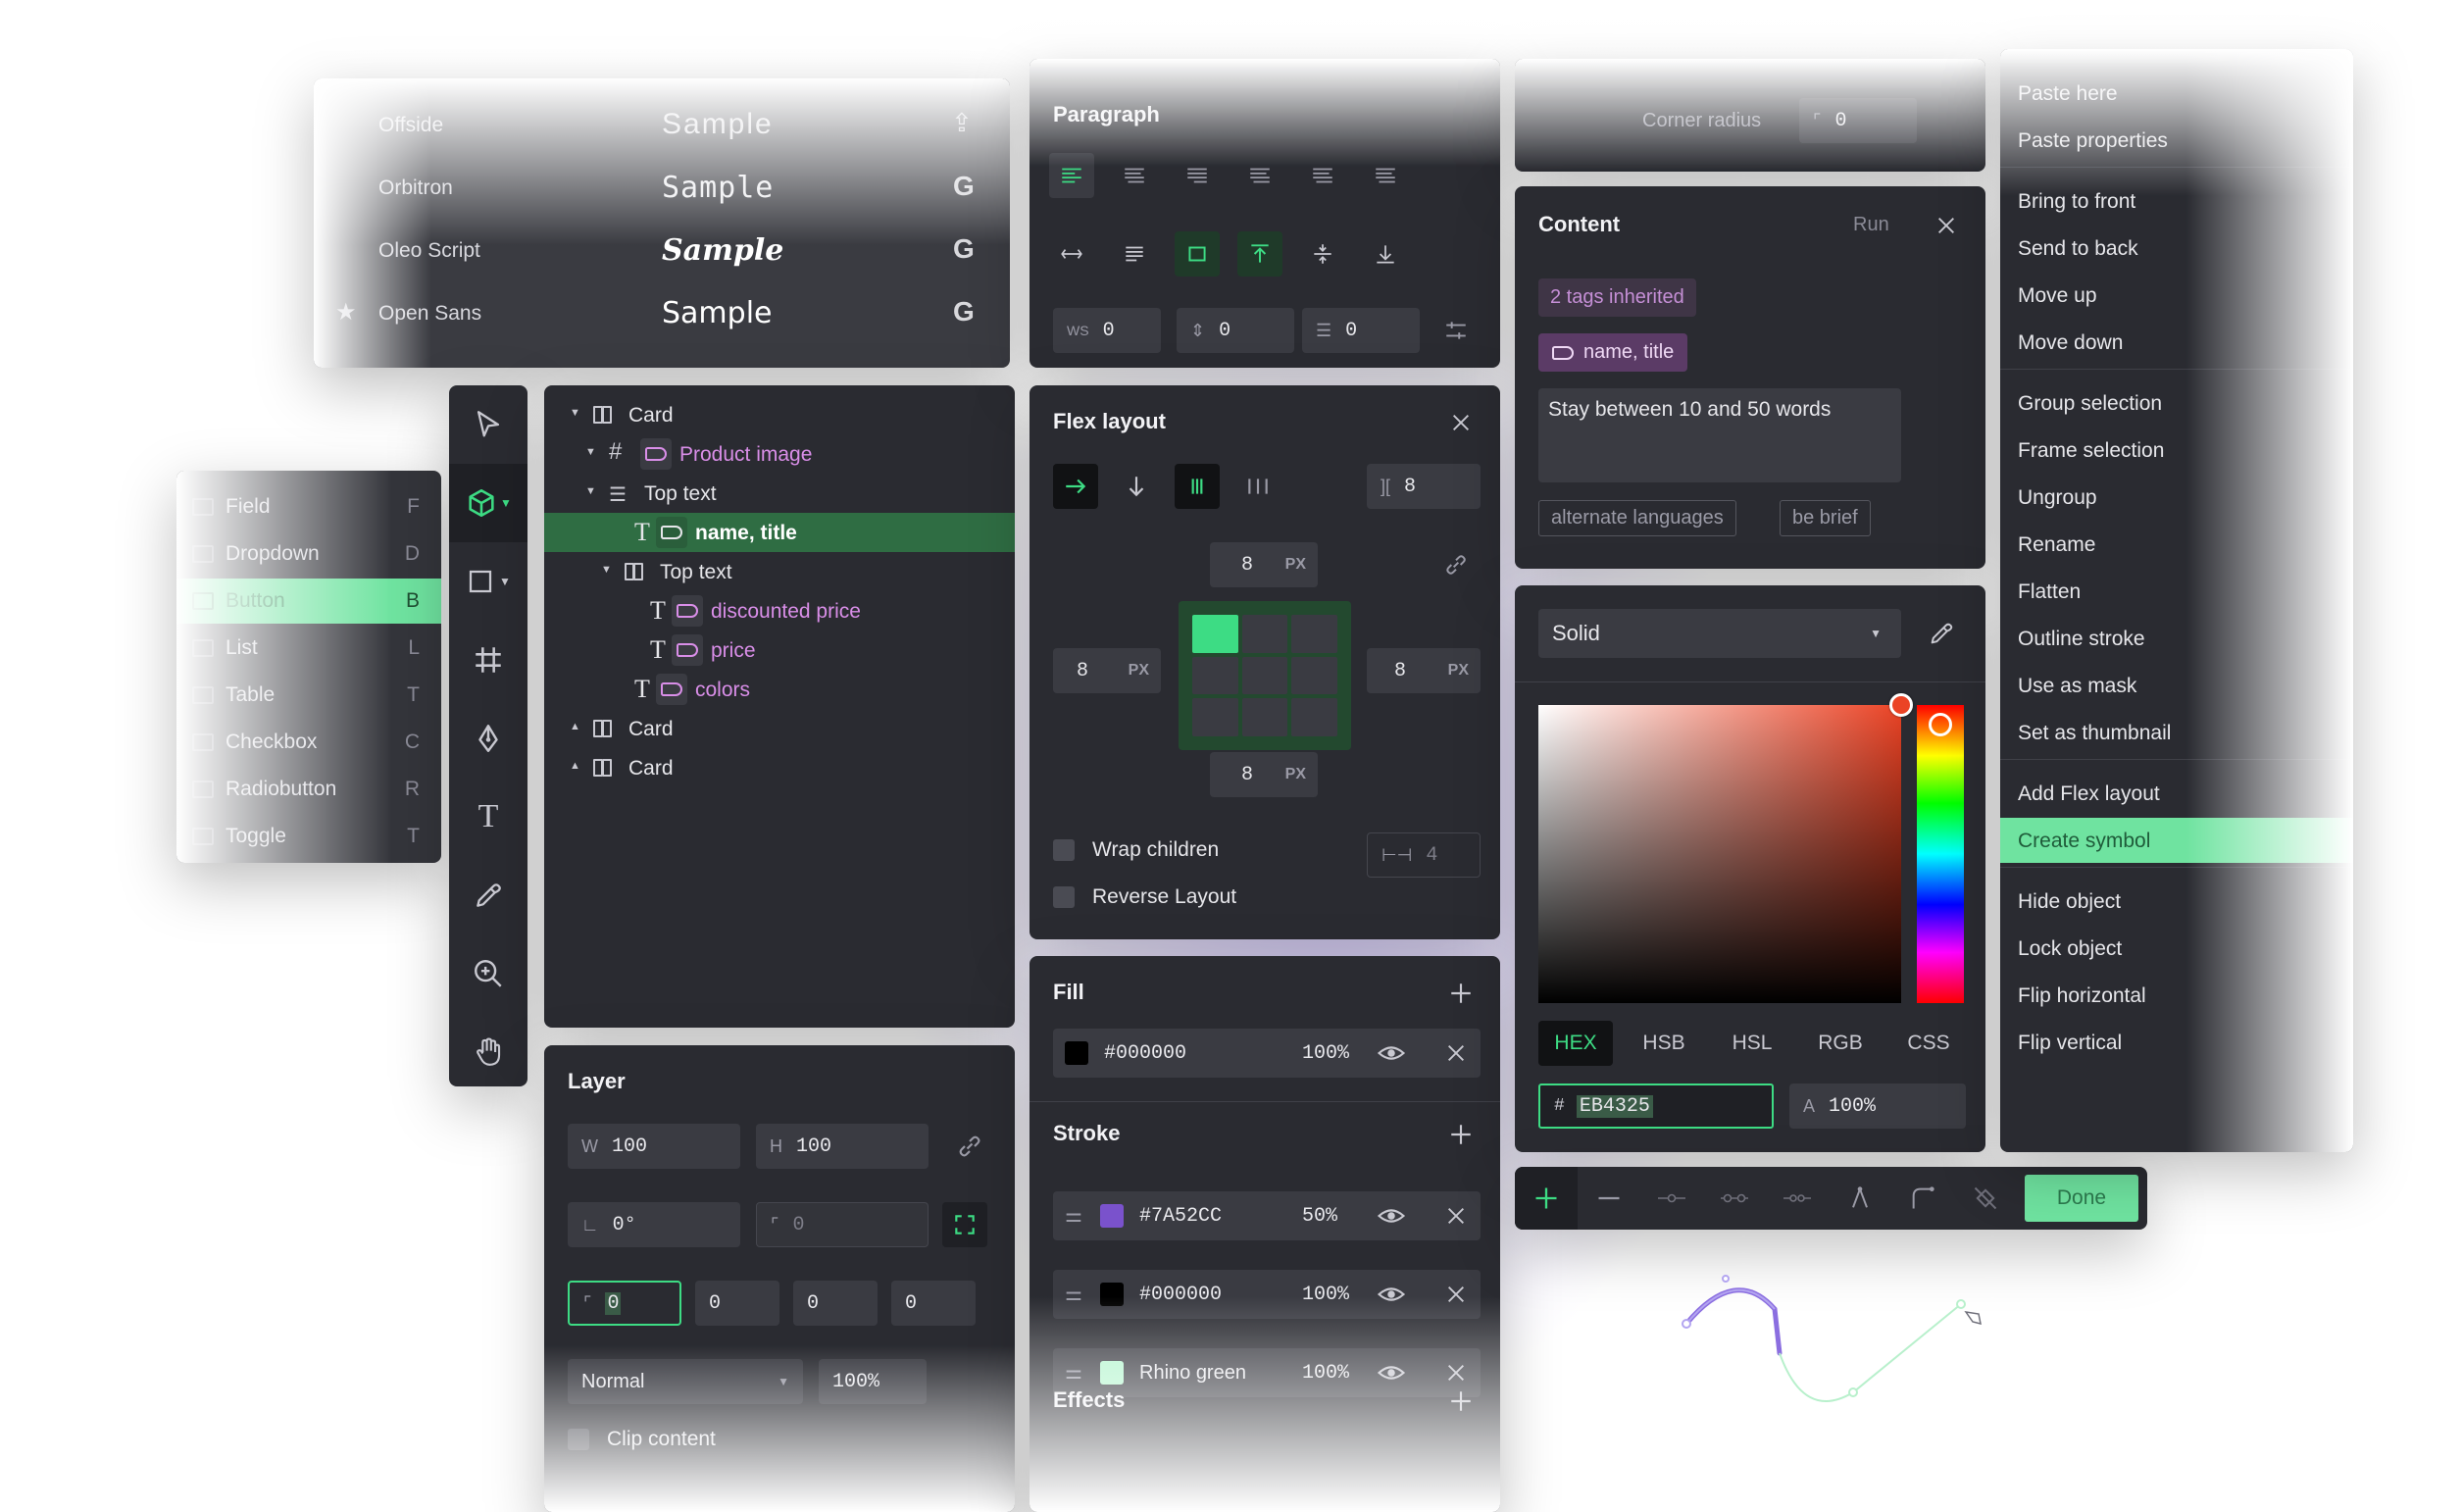  What do you see at coordinates (308, 506) in the screenshot?
I see `component-item: Field F` at bounding box center [308, 506].